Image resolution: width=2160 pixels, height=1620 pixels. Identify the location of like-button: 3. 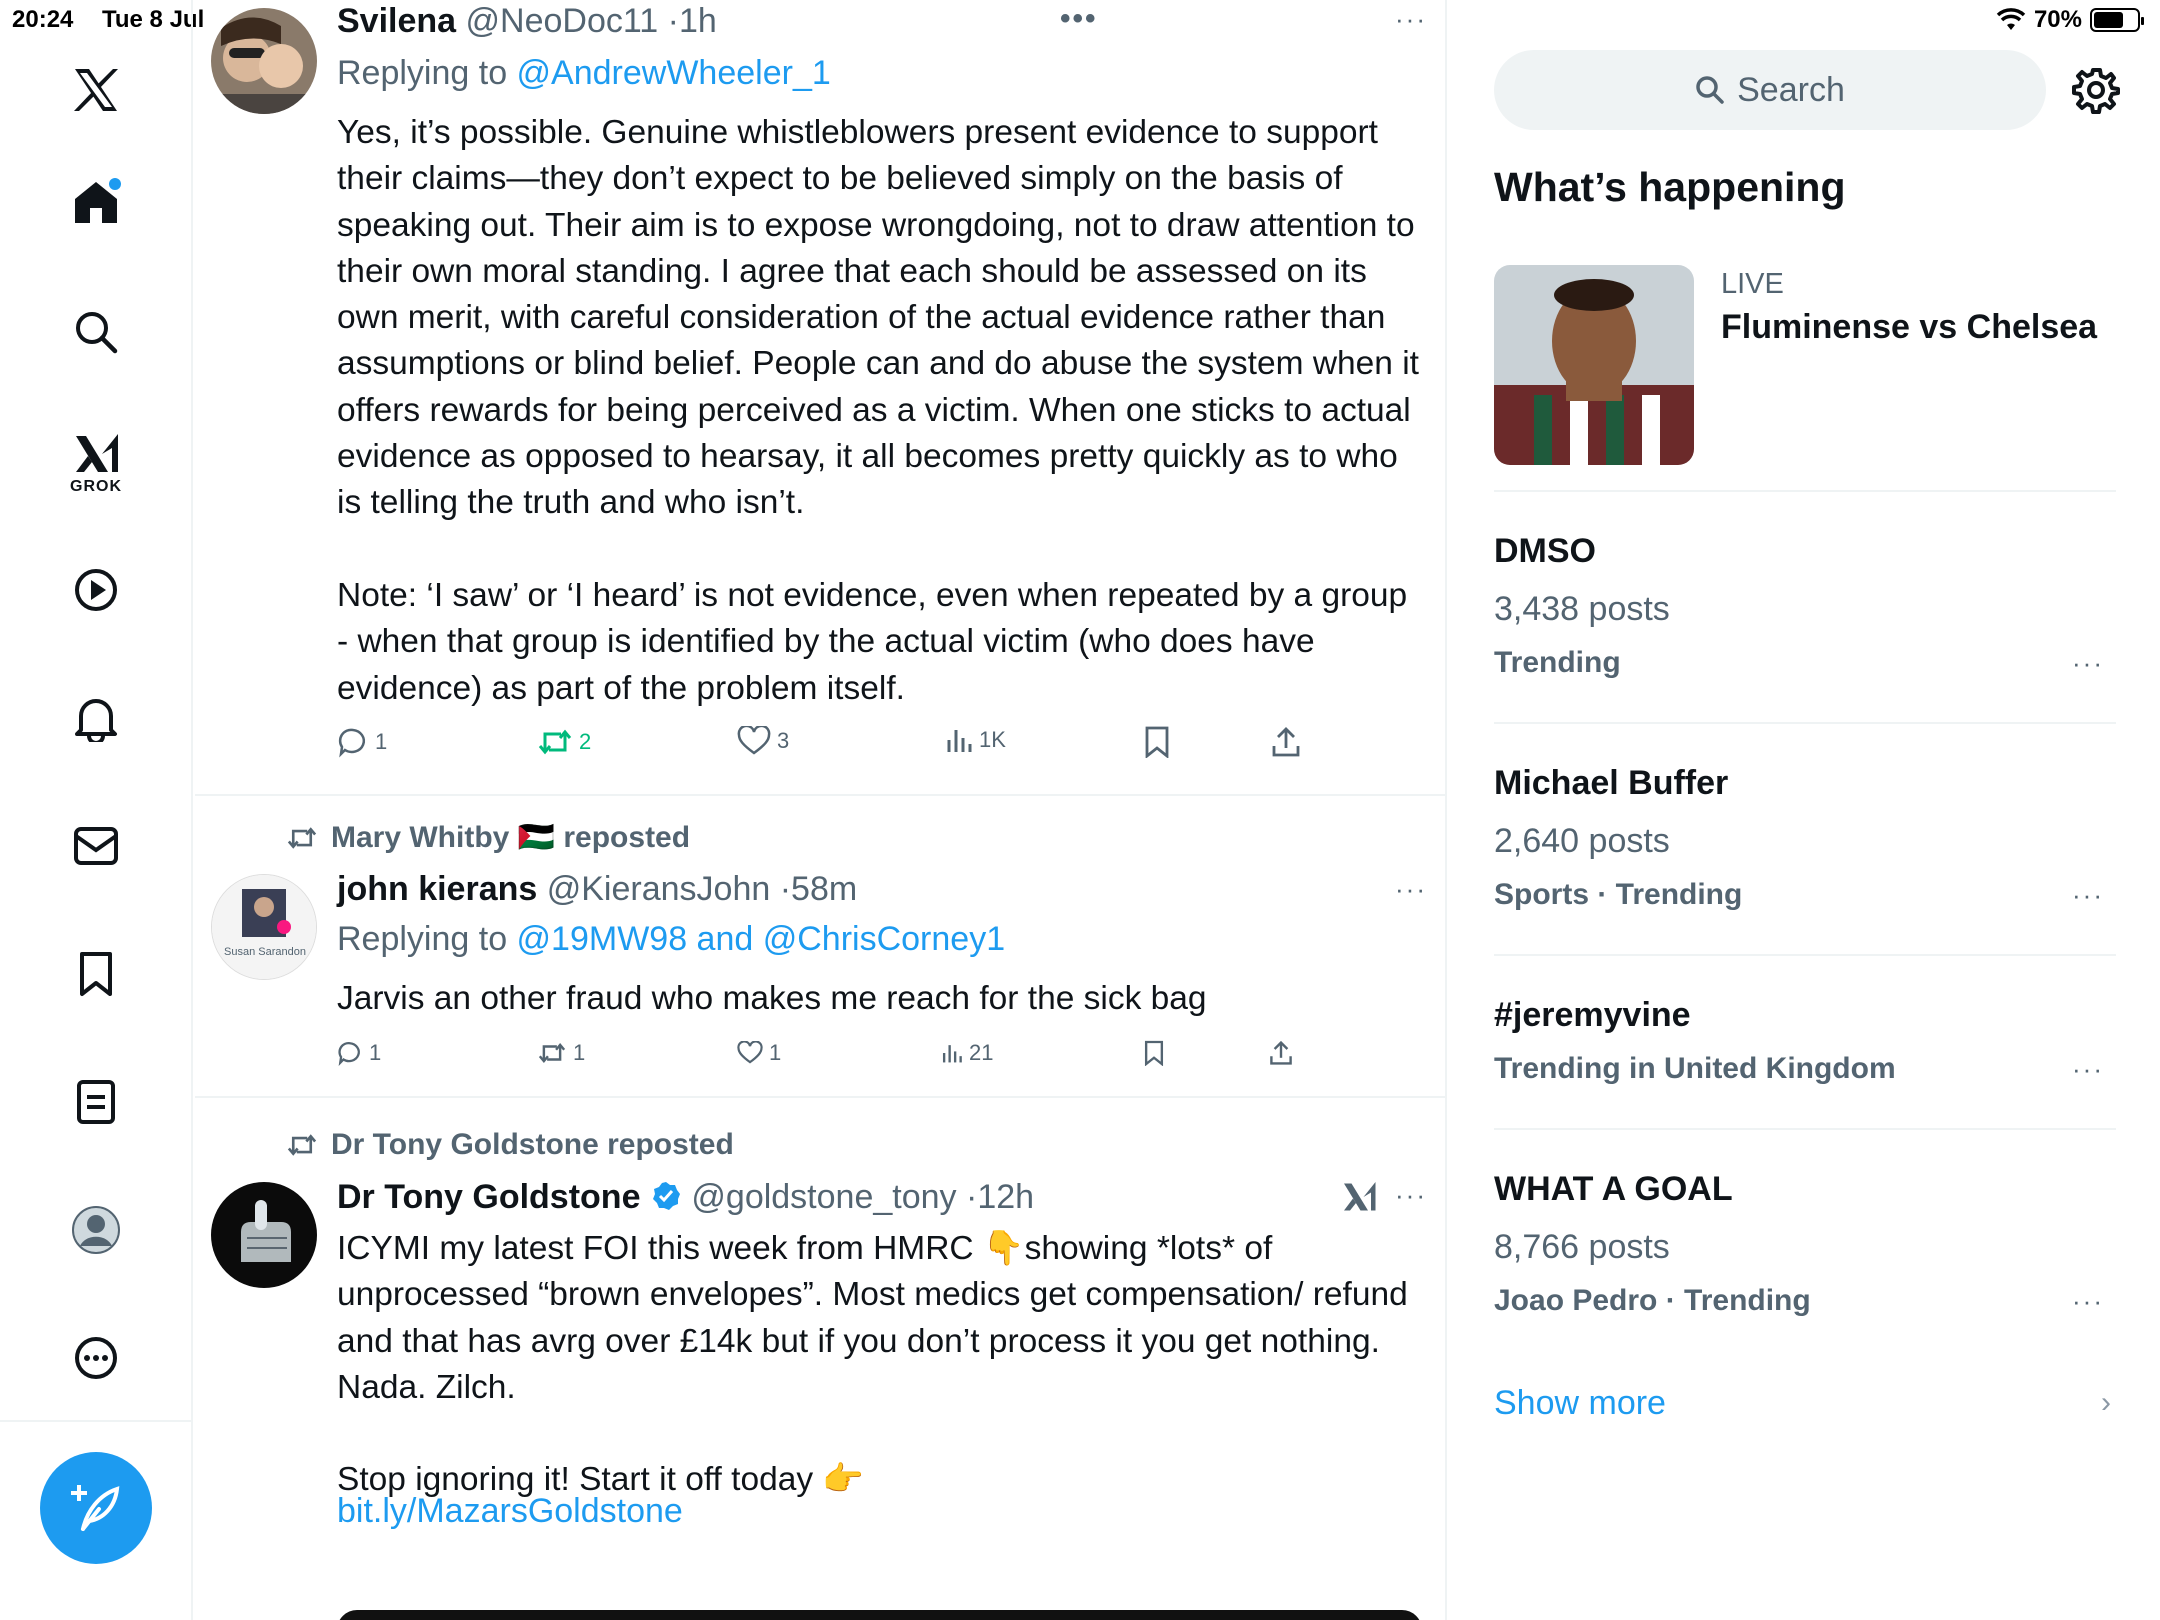
(763, 741).